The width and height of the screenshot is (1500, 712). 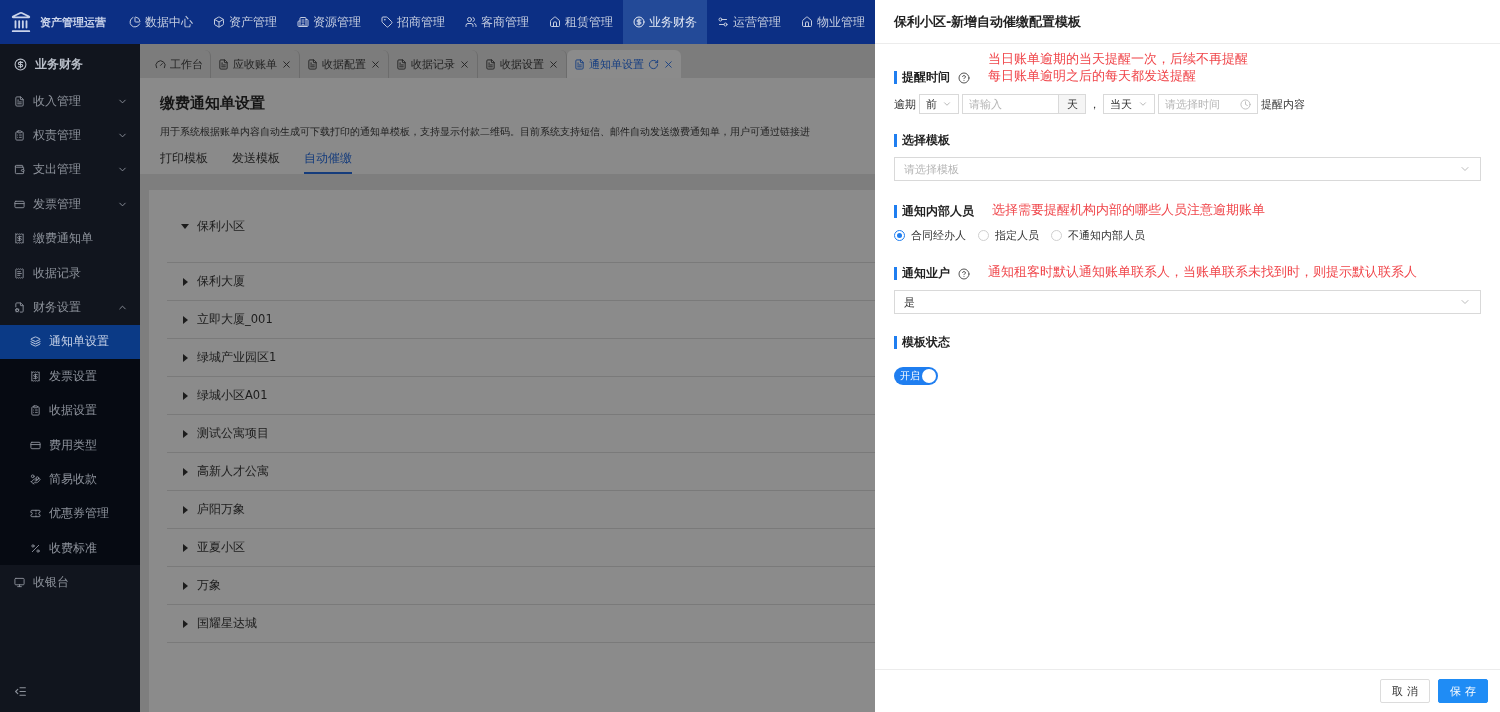 What do you see at coordinates (930, 235) in the screenshot?
I see `radio-option: 合同经办人` at bounding box center [930, 235].